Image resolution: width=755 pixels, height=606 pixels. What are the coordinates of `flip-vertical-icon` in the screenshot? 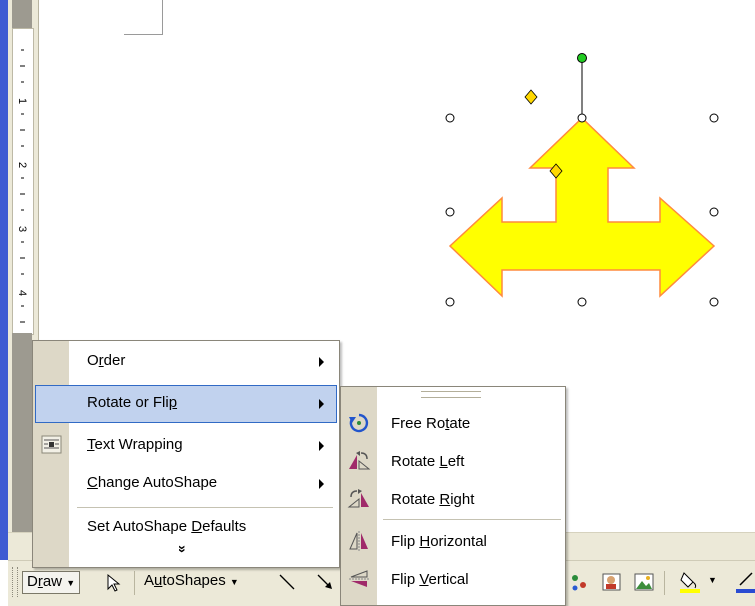 It's located at (359, 578).